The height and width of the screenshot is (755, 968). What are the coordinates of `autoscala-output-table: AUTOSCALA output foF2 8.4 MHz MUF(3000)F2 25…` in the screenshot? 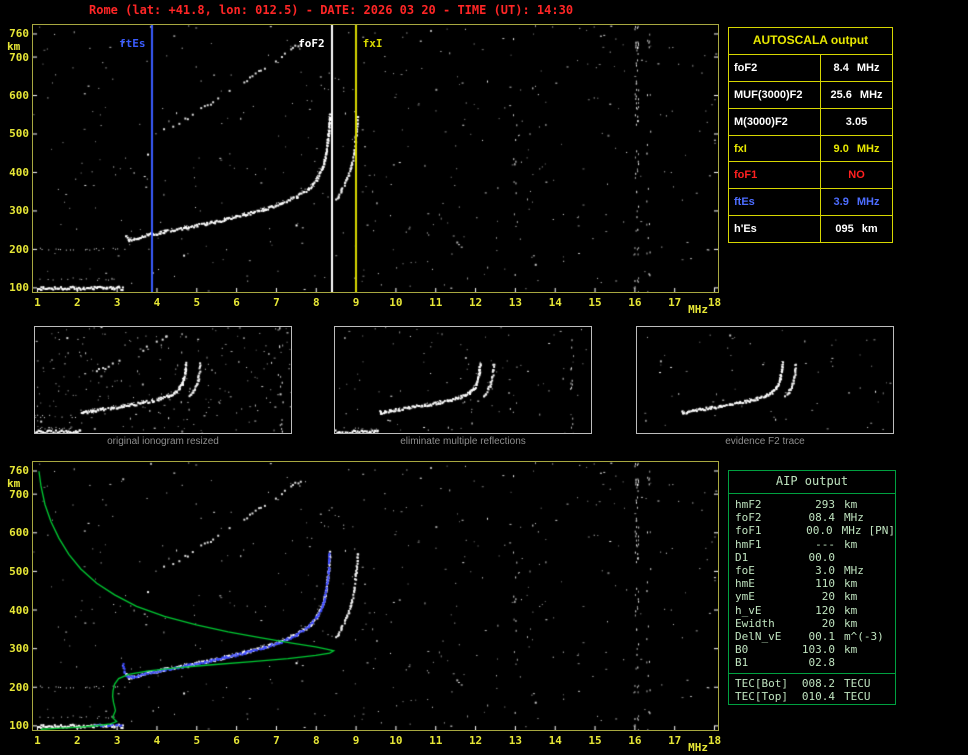 It's located at (810, 135).